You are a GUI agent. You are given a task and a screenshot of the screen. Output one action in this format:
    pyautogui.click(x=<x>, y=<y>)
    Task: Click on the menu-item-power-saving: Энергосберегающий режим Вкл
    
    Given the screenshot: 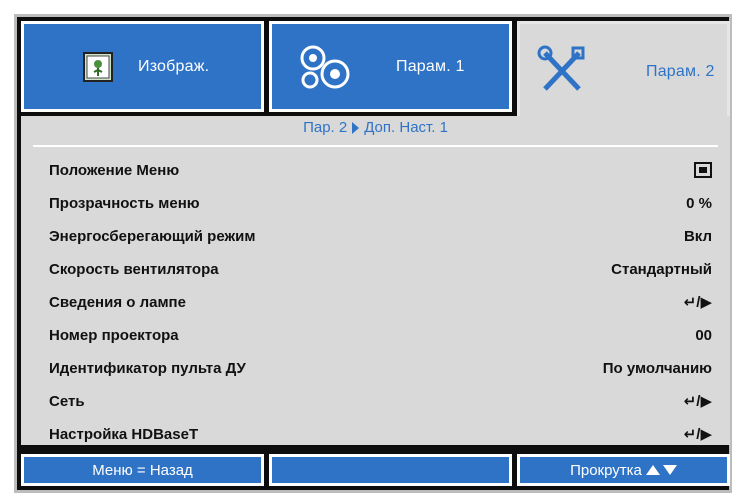 What is the action you would take?
    pyautogui.click(x=380, y=236)
    